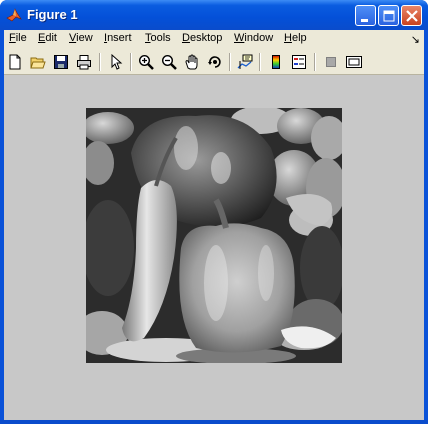  I want to click on maximize-icon, so click(389, 16).